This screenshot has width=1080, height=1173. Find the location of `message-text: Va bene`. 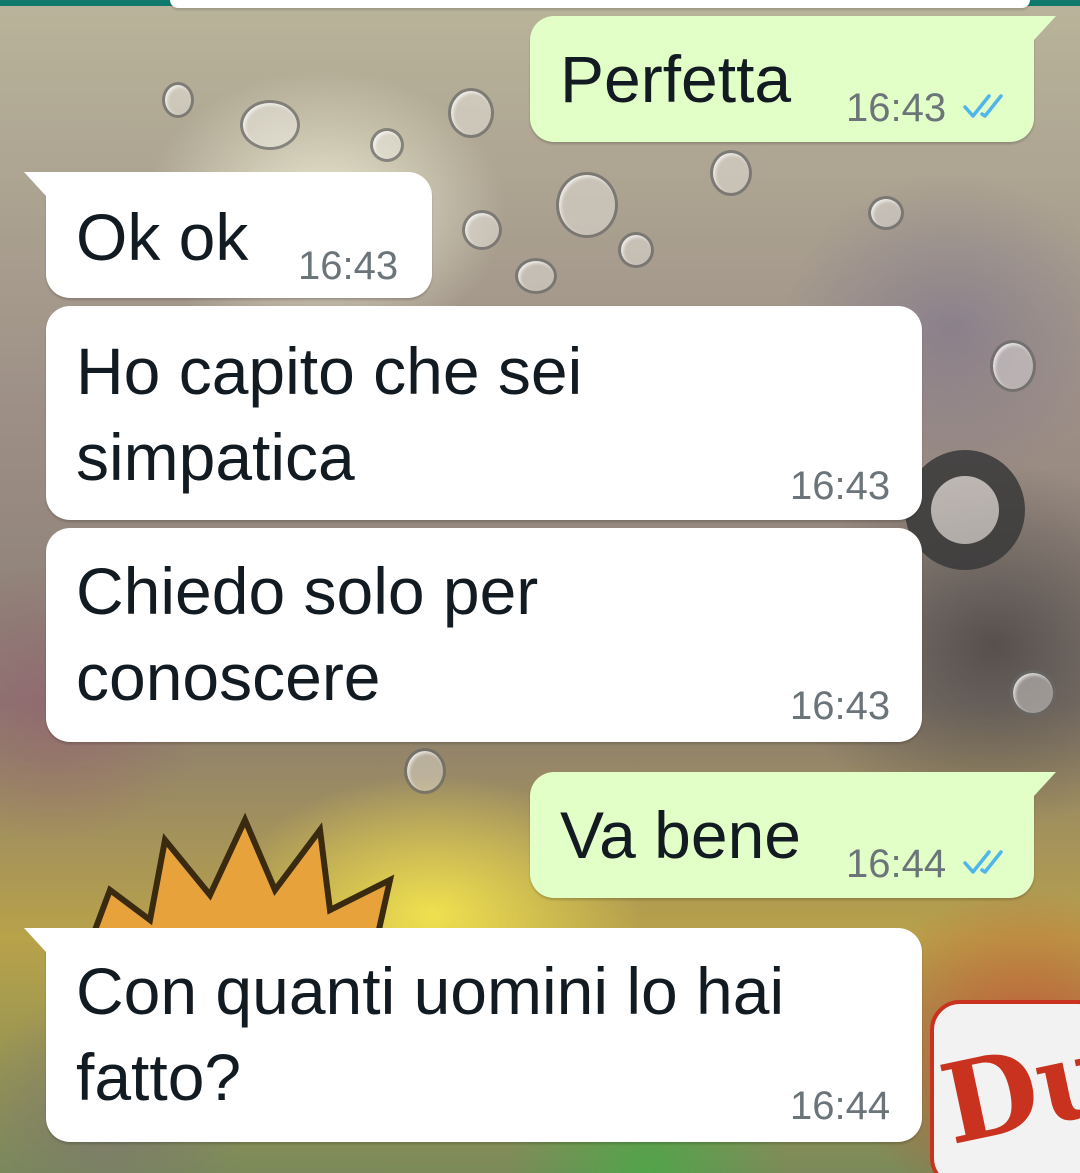

message-text: Va bene is located at coordinates (680, 835).